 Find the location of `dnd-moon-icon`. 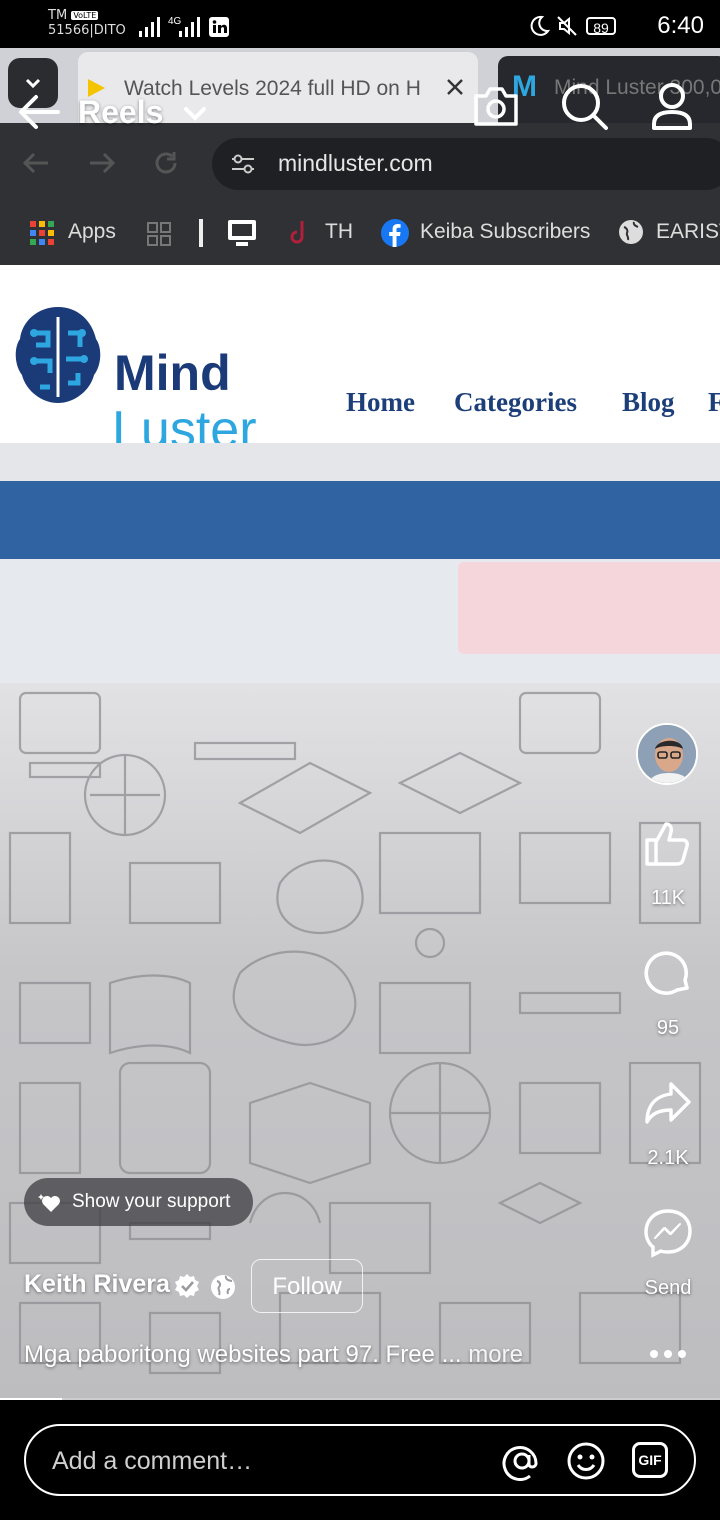

dnd-moon-icon is located at coordinates (540, 25).